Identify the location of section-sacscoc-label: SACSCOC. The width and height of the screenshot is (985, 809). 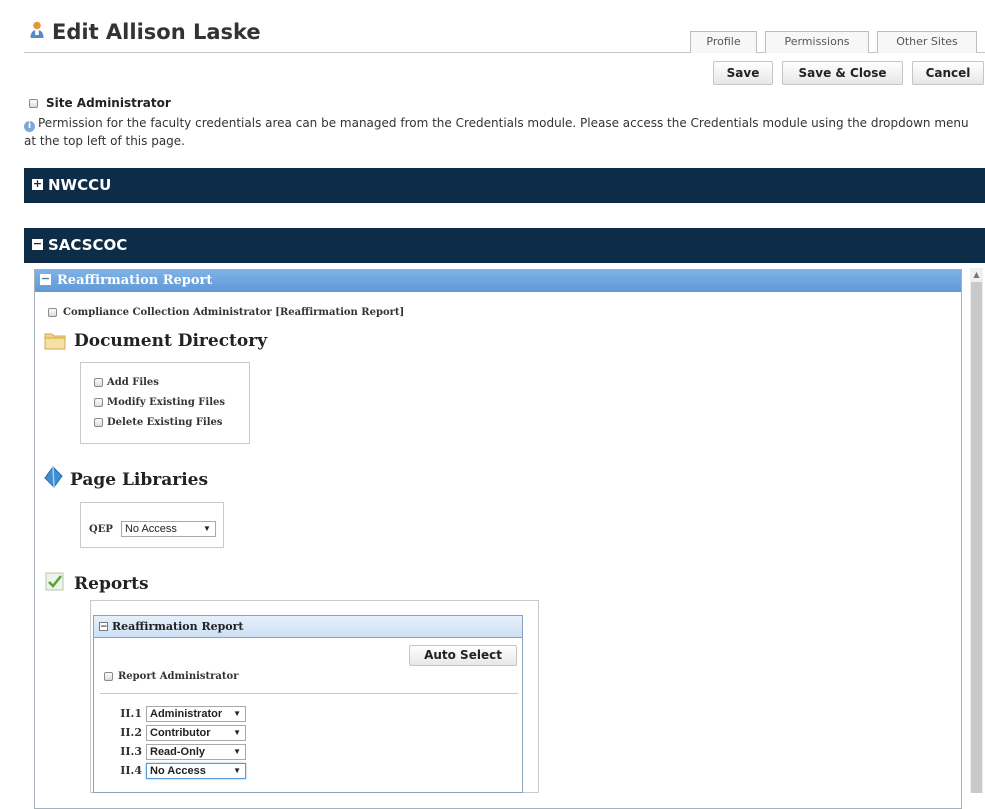
(88, 245).